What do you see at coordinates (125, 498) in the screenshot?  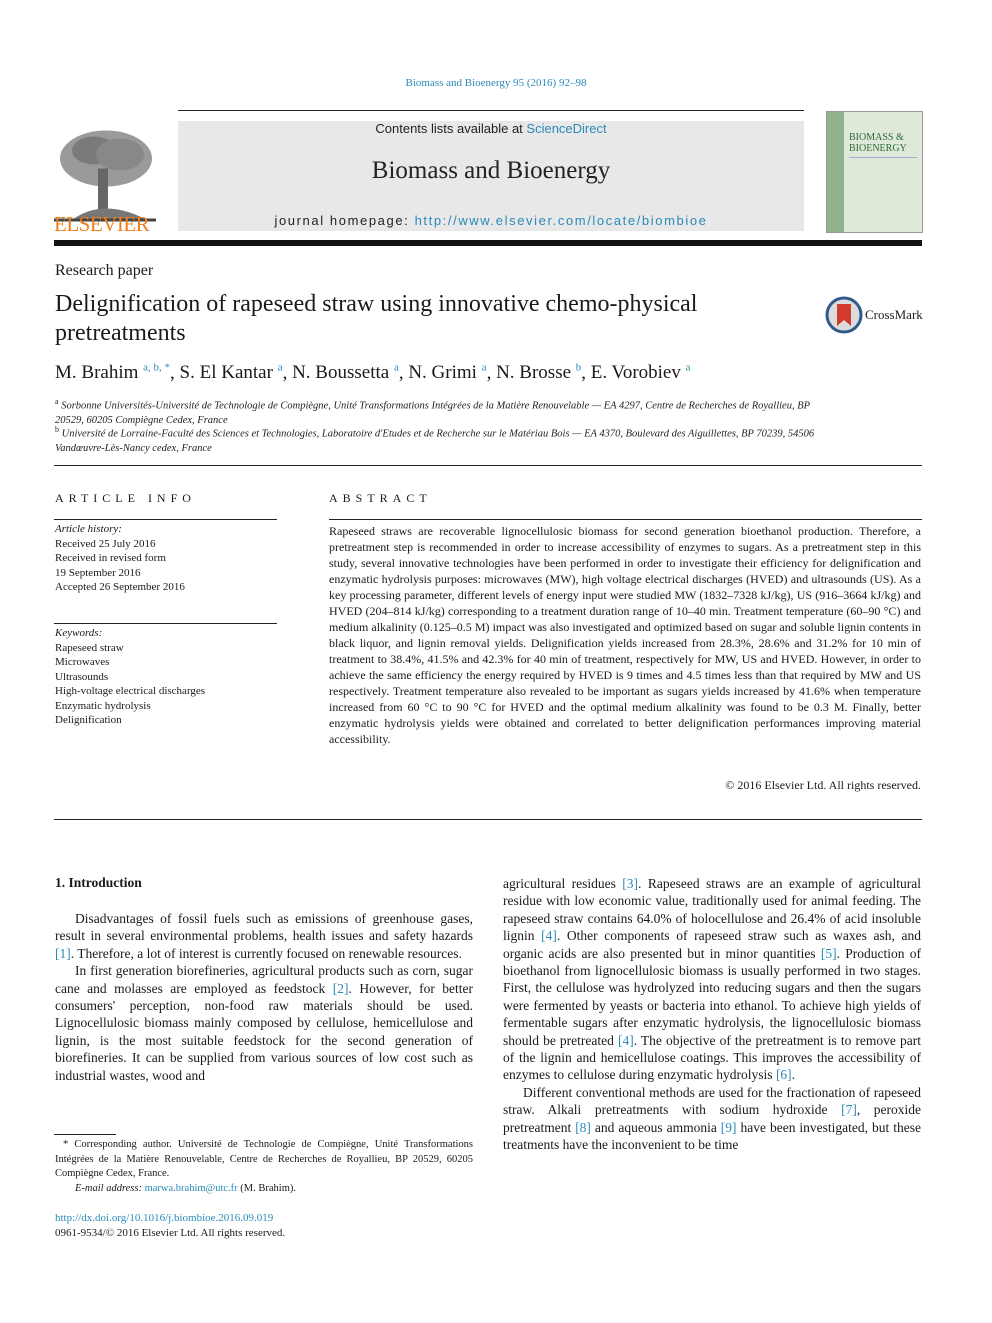 I see `article-info-heading: ARTICLE INFO` at bounding box center [125, 498].